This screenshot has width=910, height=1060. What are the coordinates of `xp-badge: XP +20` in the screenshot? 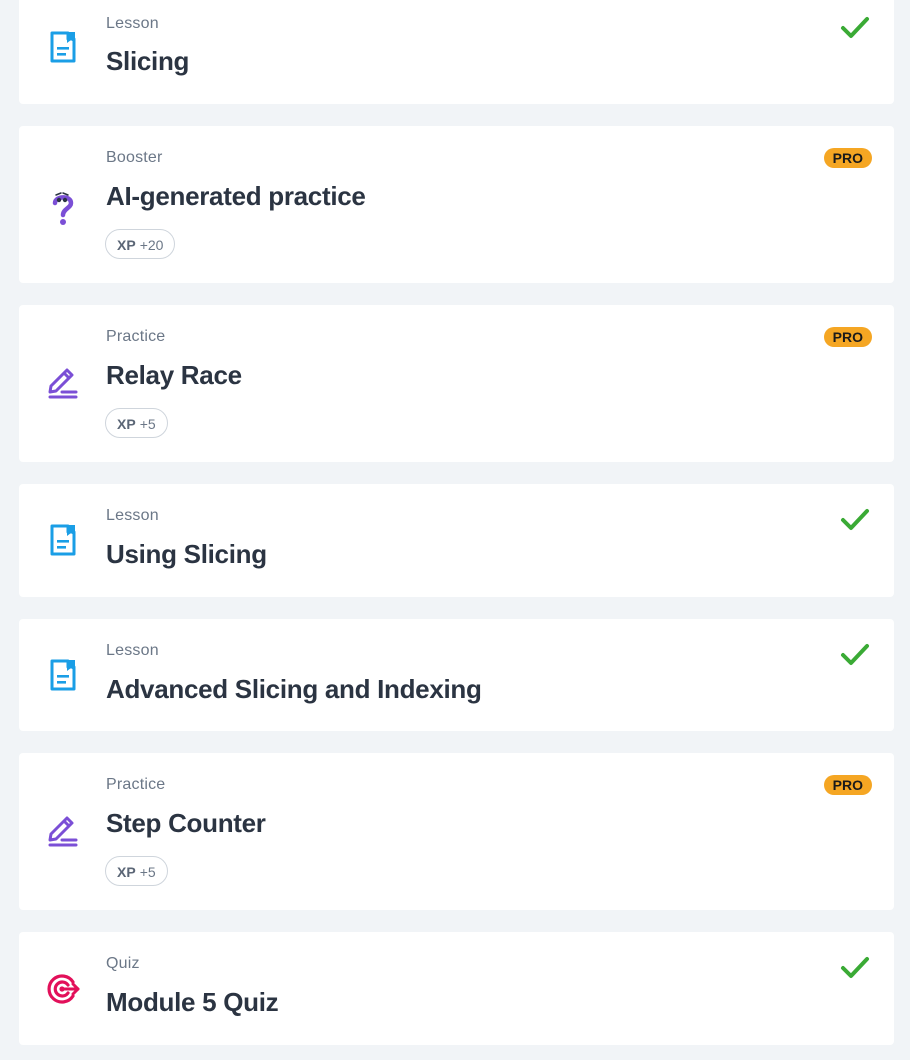 It's located at (140, 244).